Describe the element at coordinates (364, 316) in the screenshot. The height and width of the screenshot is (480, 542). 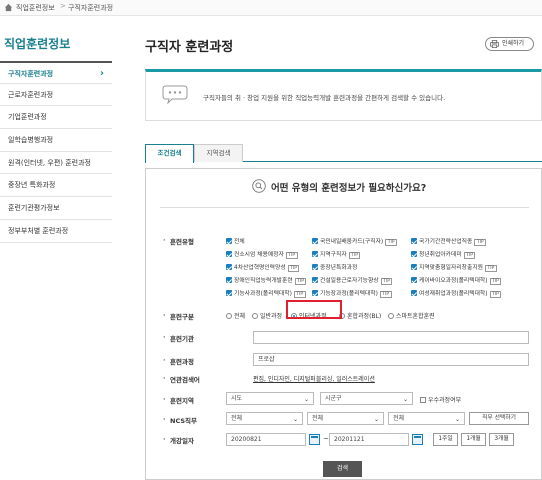
I see `radio-label: 혼합과정(BL)` at that location.